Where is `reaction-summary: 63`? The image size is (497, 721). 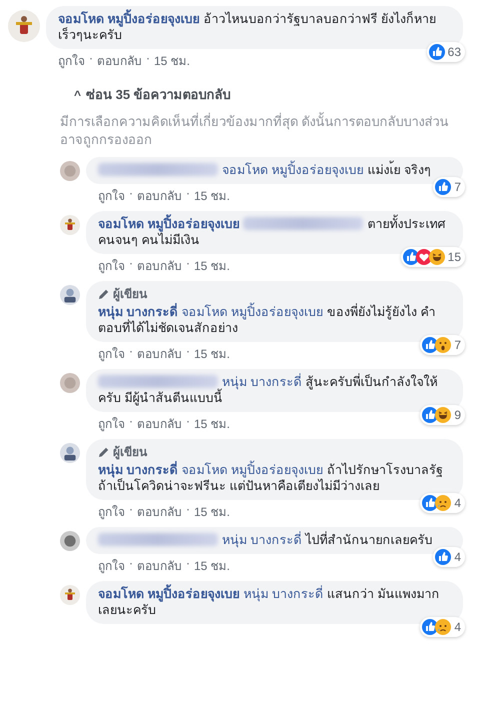 reaction-summary: 63 is located at coordinates (445, 52).